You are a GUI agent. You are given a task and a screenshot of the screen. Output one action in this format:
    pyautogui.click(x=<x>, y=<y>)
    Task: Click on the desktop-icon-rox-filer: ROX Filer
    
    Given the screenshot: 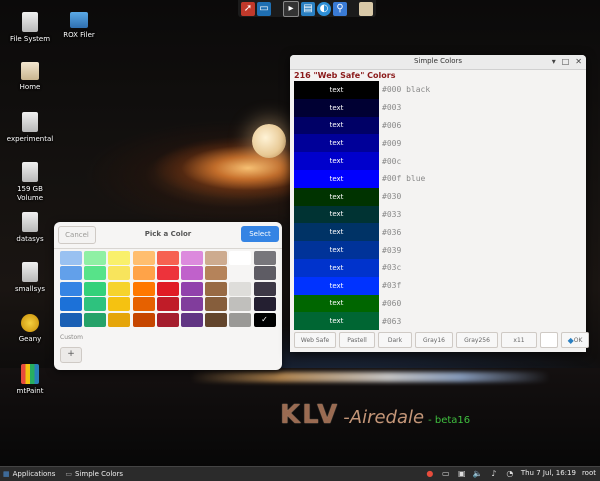 What is the action you would take?
    pyautogui.click(x=79, y=26)
    